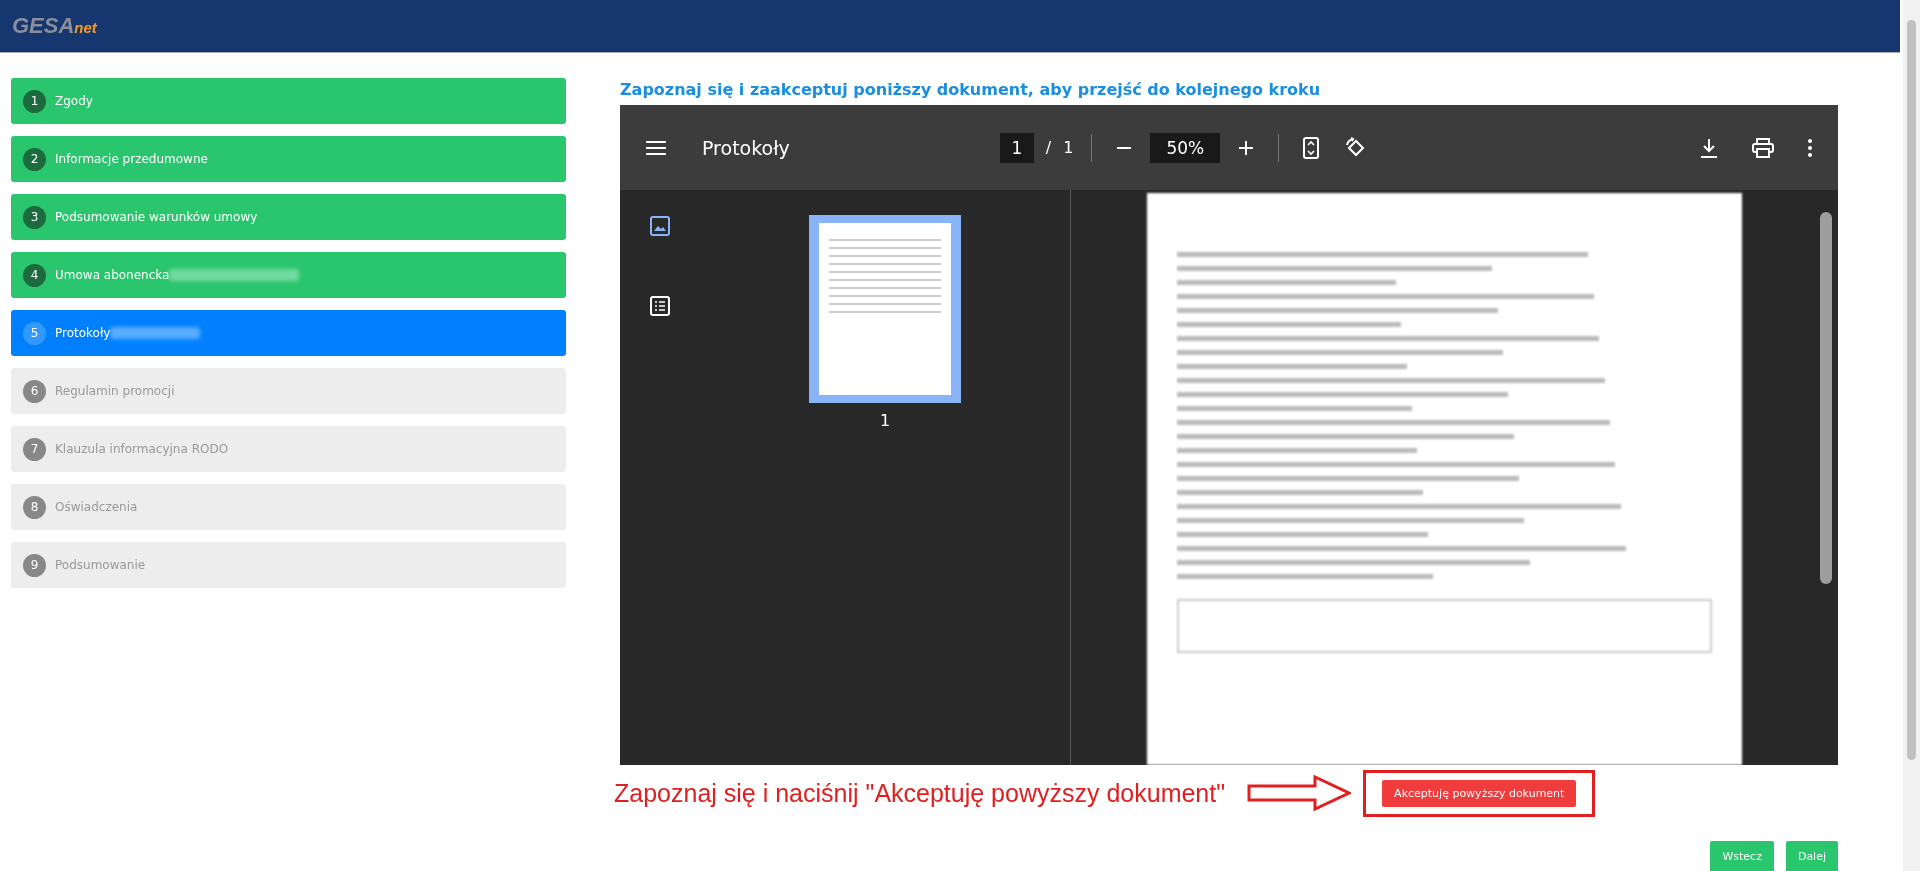 This screenshot has width=1920, height=871. What do you see at coordinates (34, 565) in the screenshot?
I see `step-number: 9` at bounding box center [34, 565].